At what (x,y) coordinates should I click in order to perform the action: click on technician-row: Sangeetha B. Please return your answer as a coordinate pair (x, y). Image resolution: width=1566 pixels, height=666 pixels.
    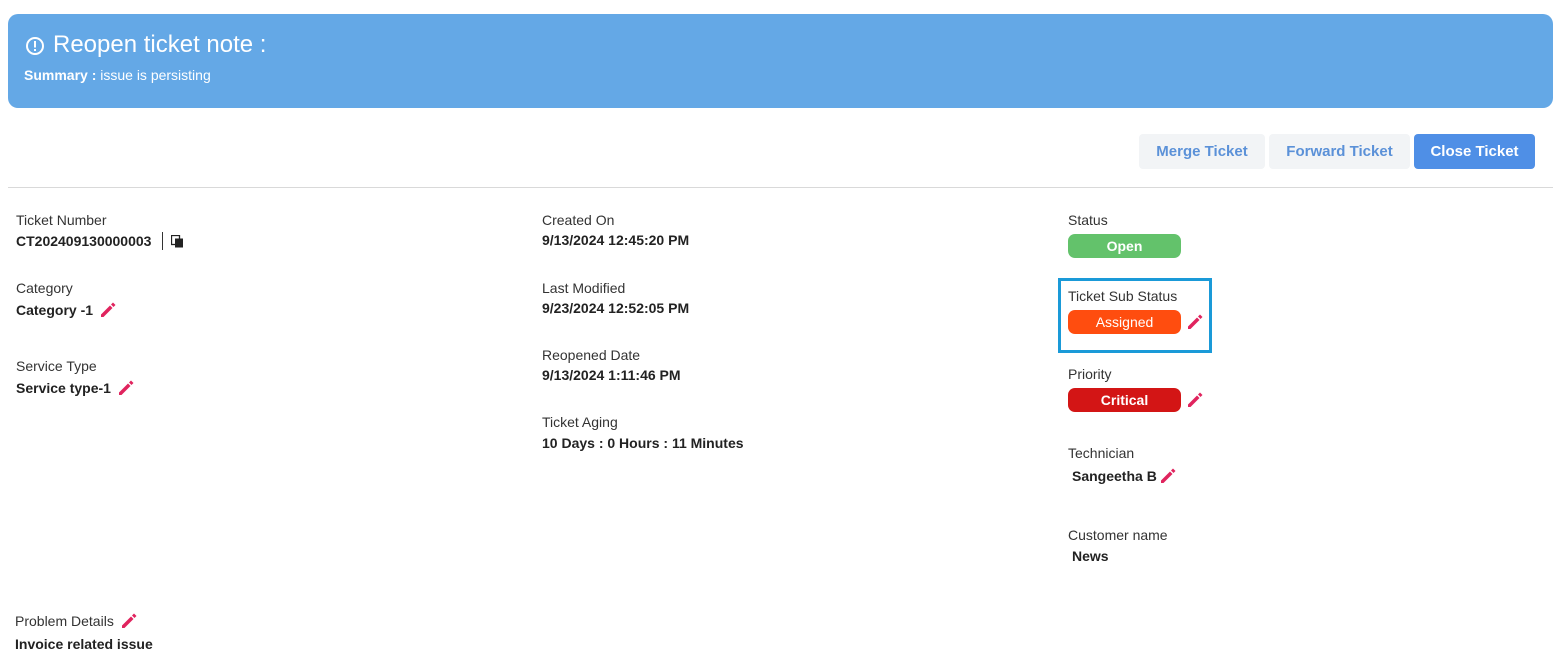
    Looking at the image, I should click on (1122, 476).